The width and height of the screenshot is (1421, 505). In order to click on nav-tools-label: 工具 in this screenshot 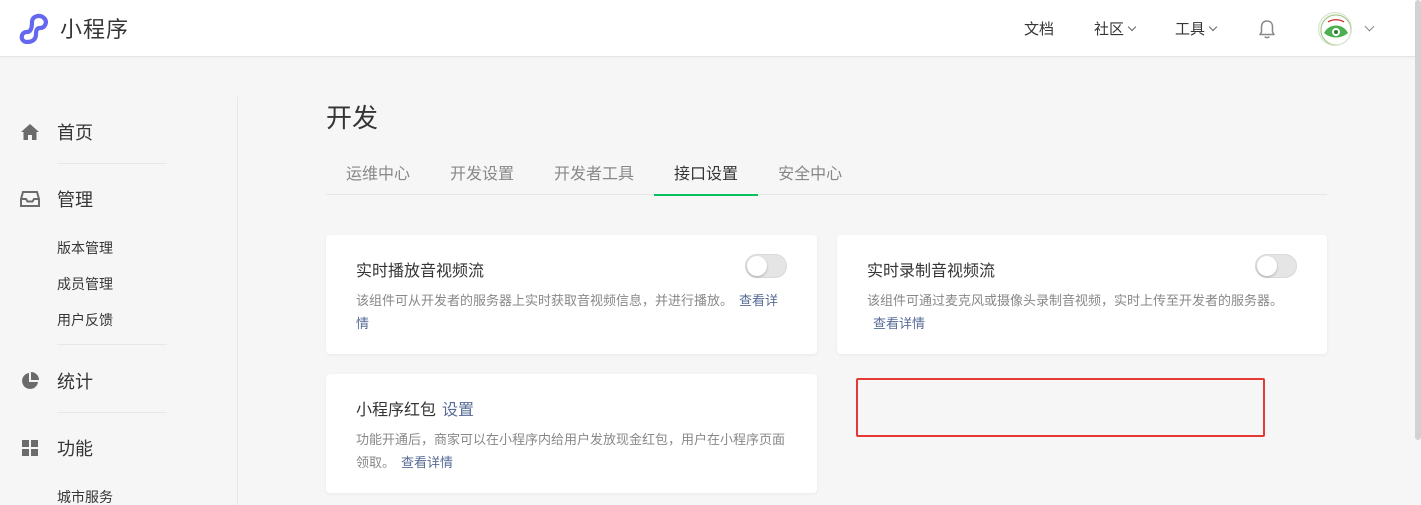, I will do `click(1189, 29)`.